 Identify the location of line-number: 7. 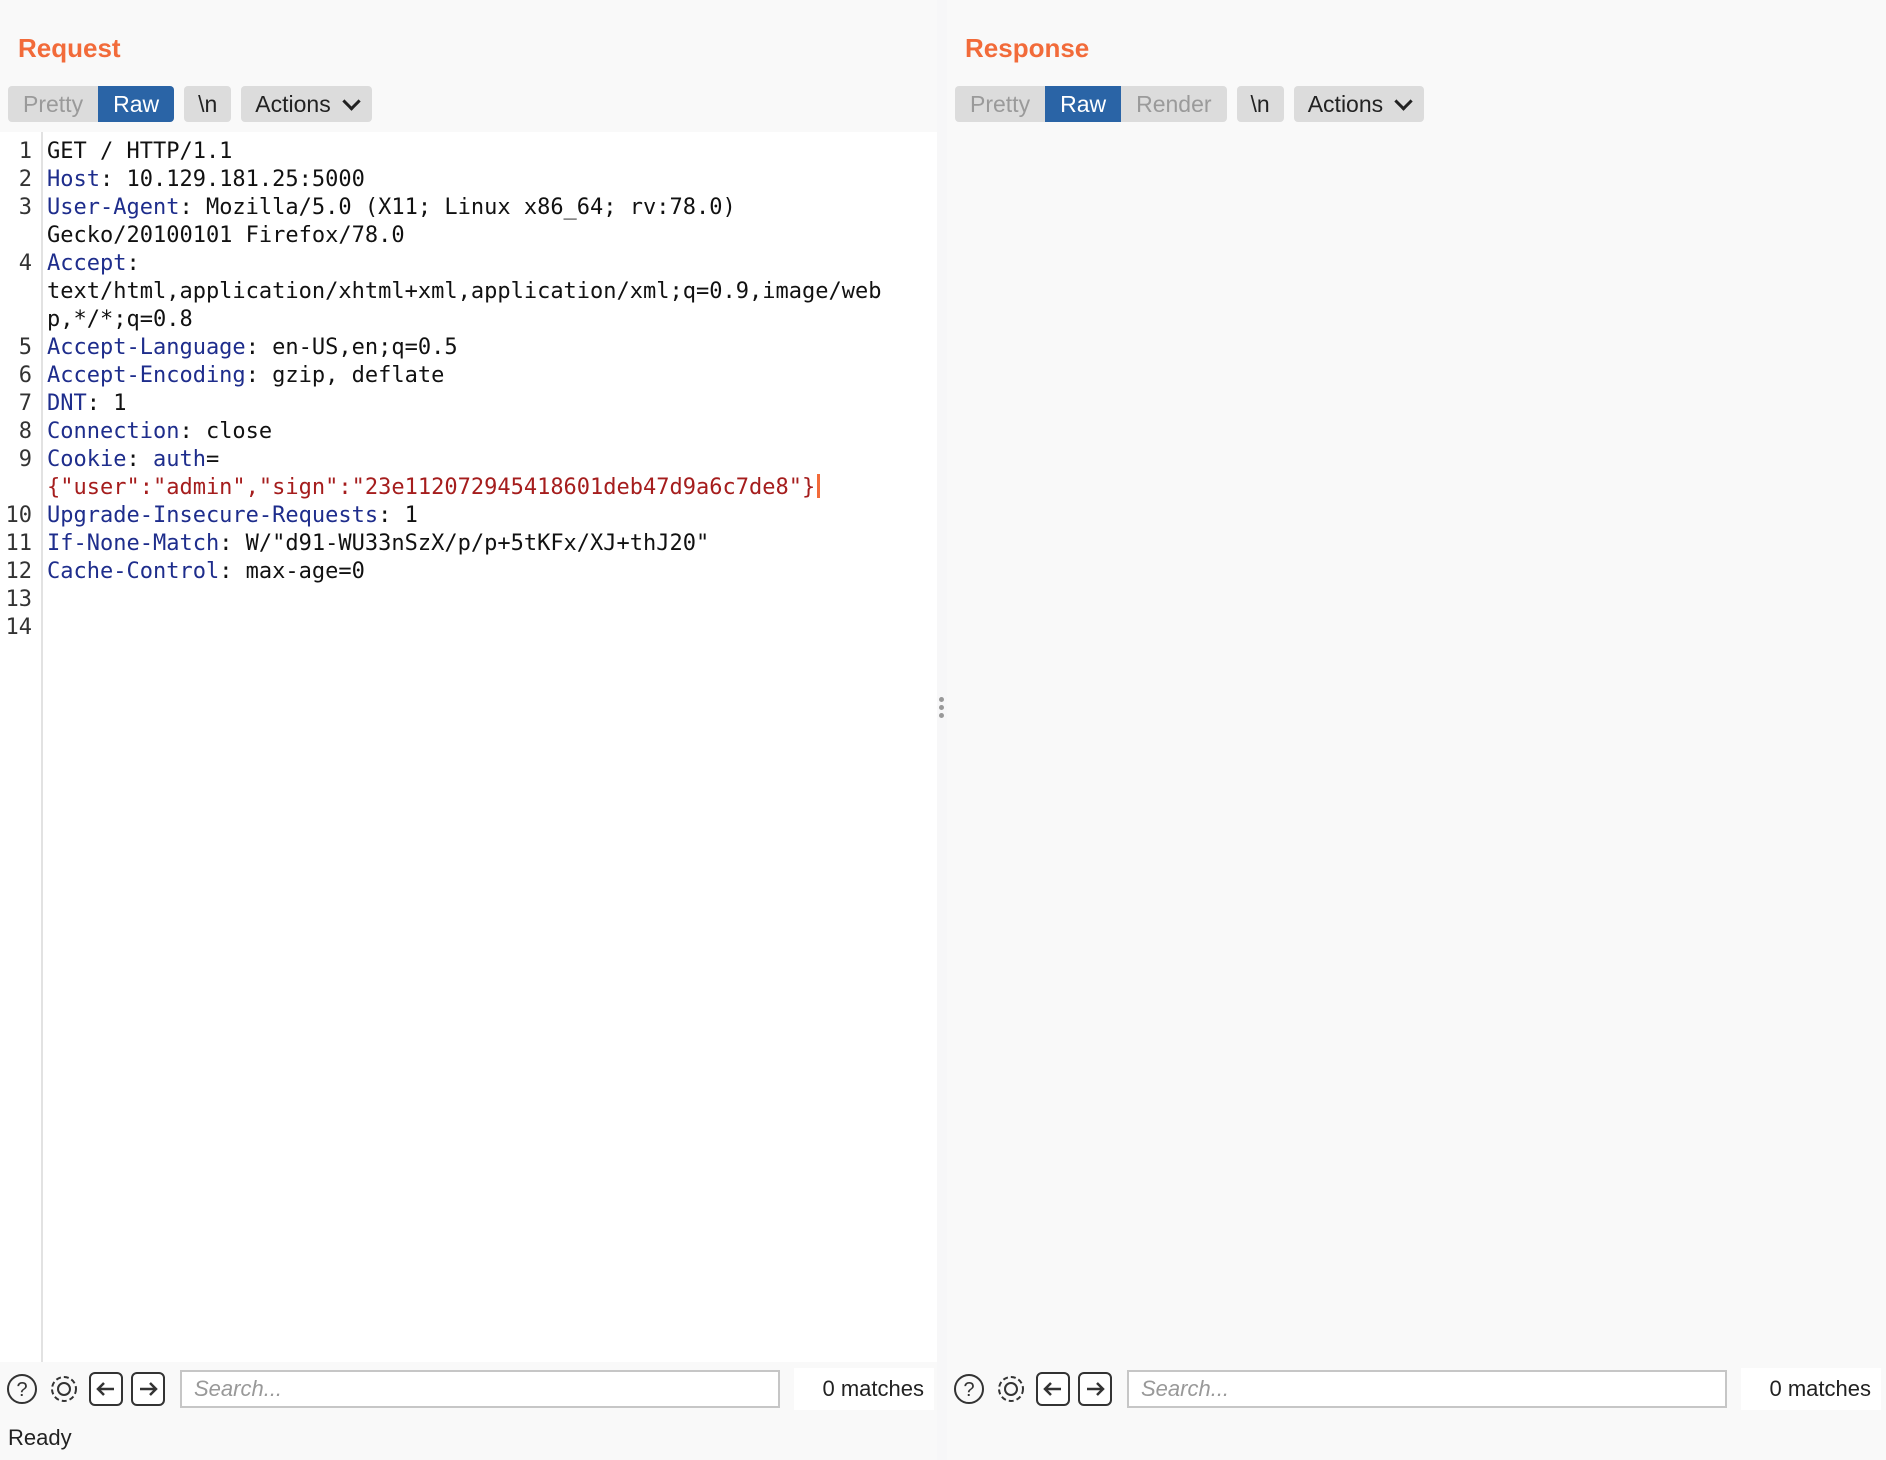
(25, 403).